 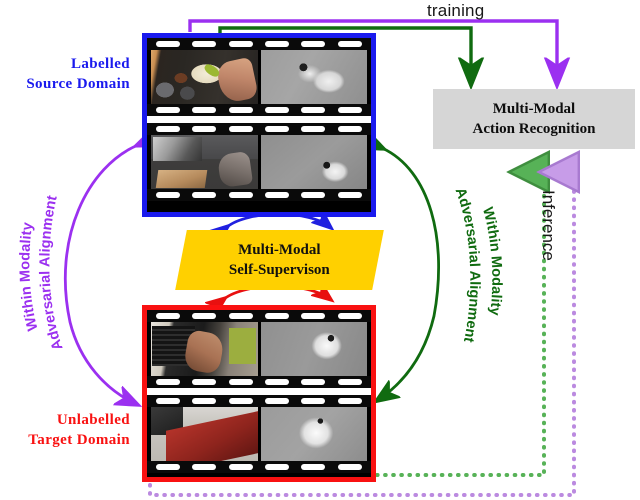 What do you see at coordinates (51, 273) in the screenshot?
I see `left-alignment-caption-line2: Adversarial Alignment` at bounding box center [51, 273].